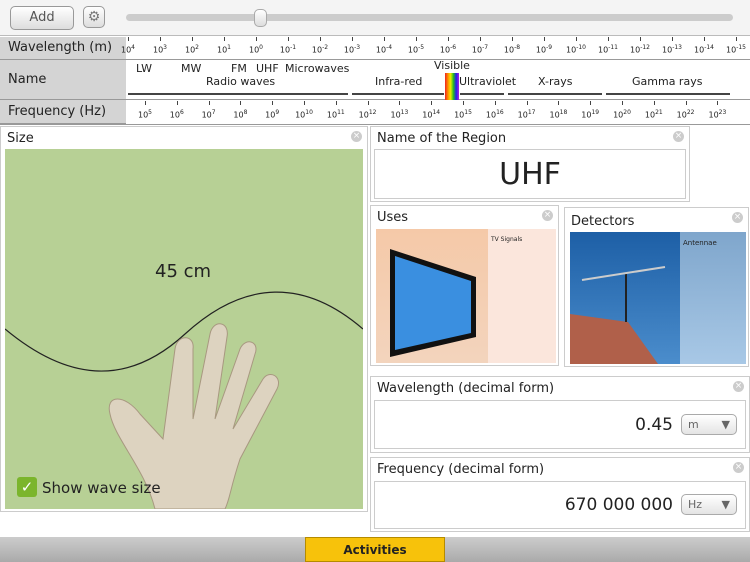 The height and width of the screenshot is (562, 750). What do you see at coordinates (352, 49) in the screenshot?
I see `wavelength-tick-label: 10-3` at bounding box center [352, 49].